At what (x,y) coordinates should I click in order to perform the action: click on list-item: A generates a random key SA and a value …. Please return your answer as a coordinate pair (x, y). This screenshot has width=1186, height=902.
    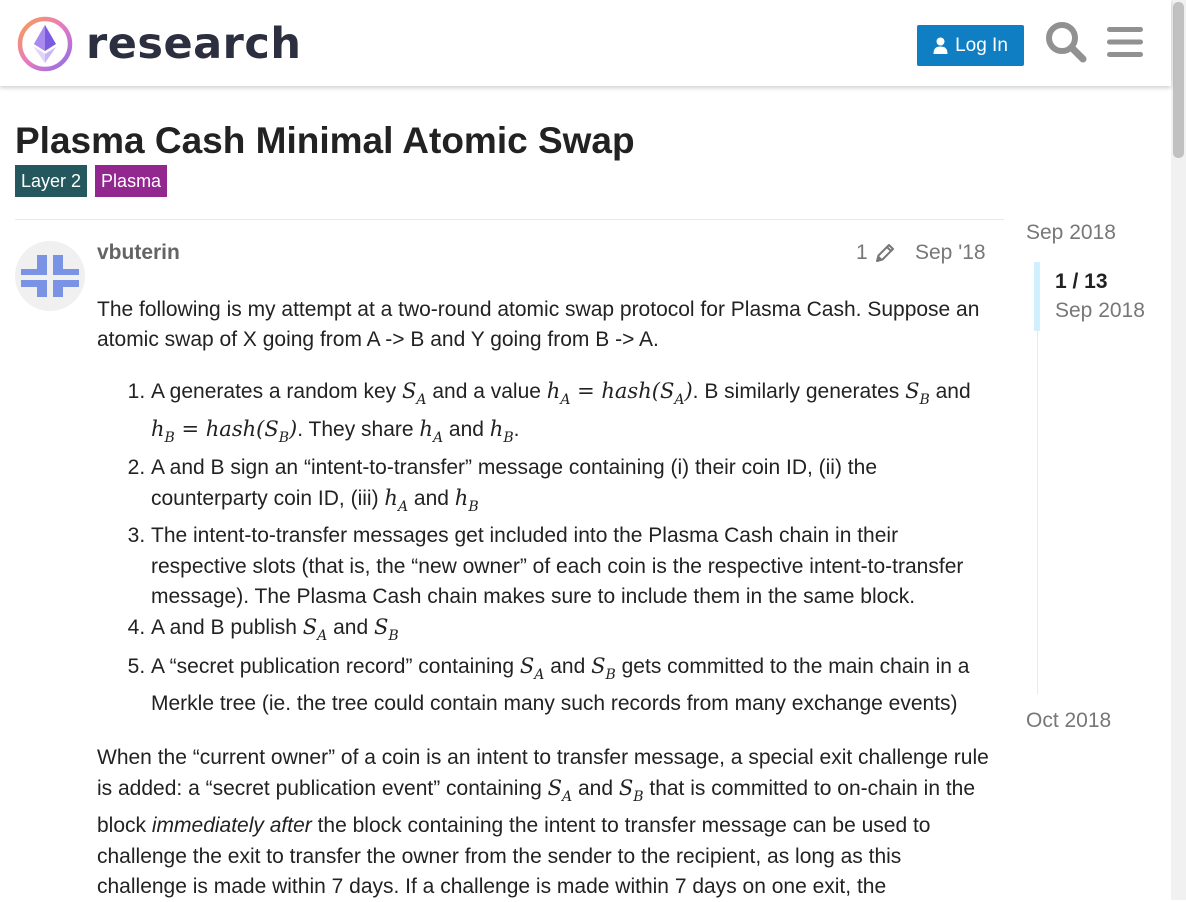
    Looking at the image, I should click on (571, 414).